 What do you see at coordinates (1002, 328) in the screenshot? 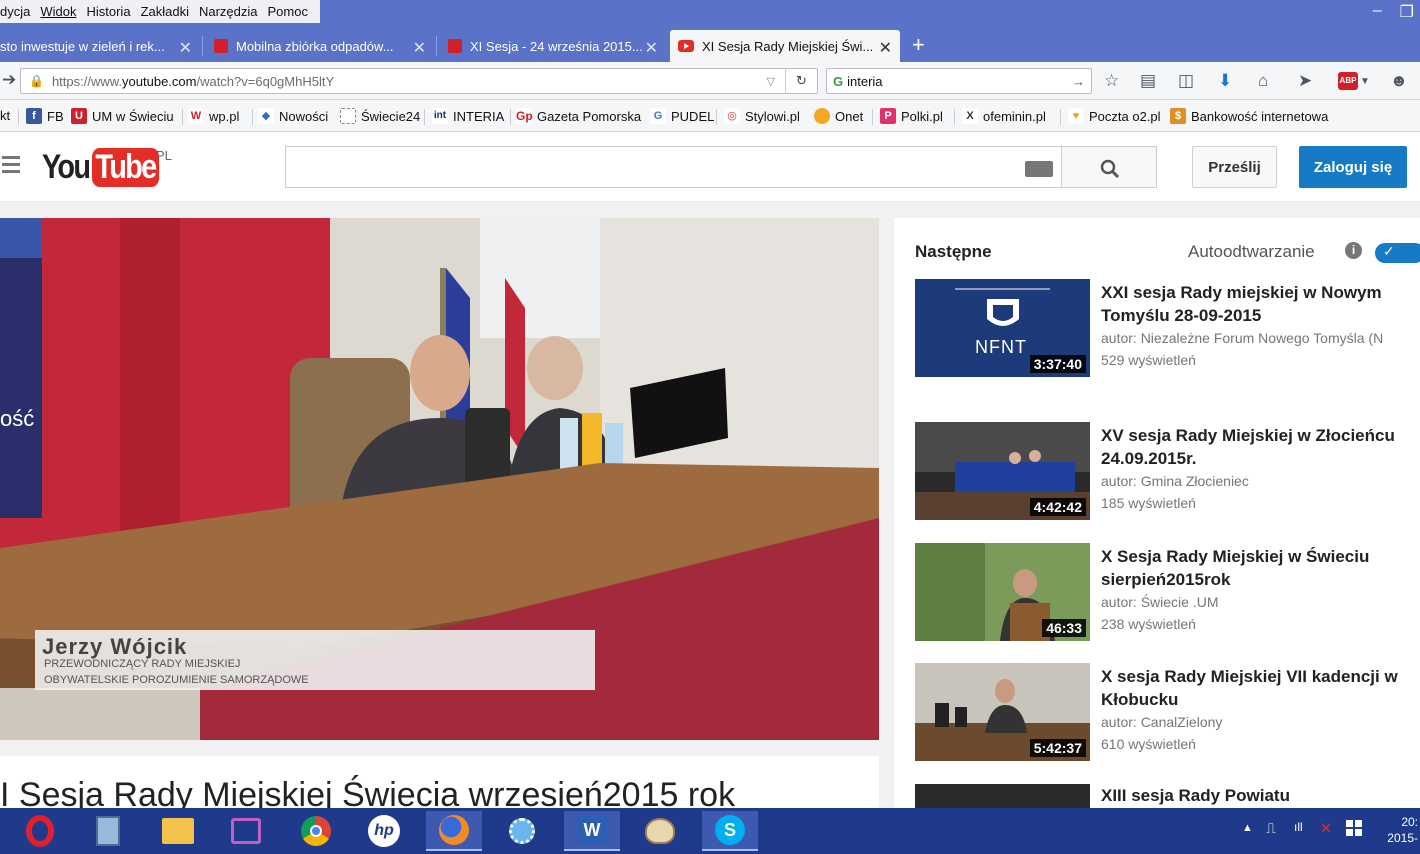
I see `video-thumbnail: NFNT 3:37:40` at bounding box center [1002, 328].